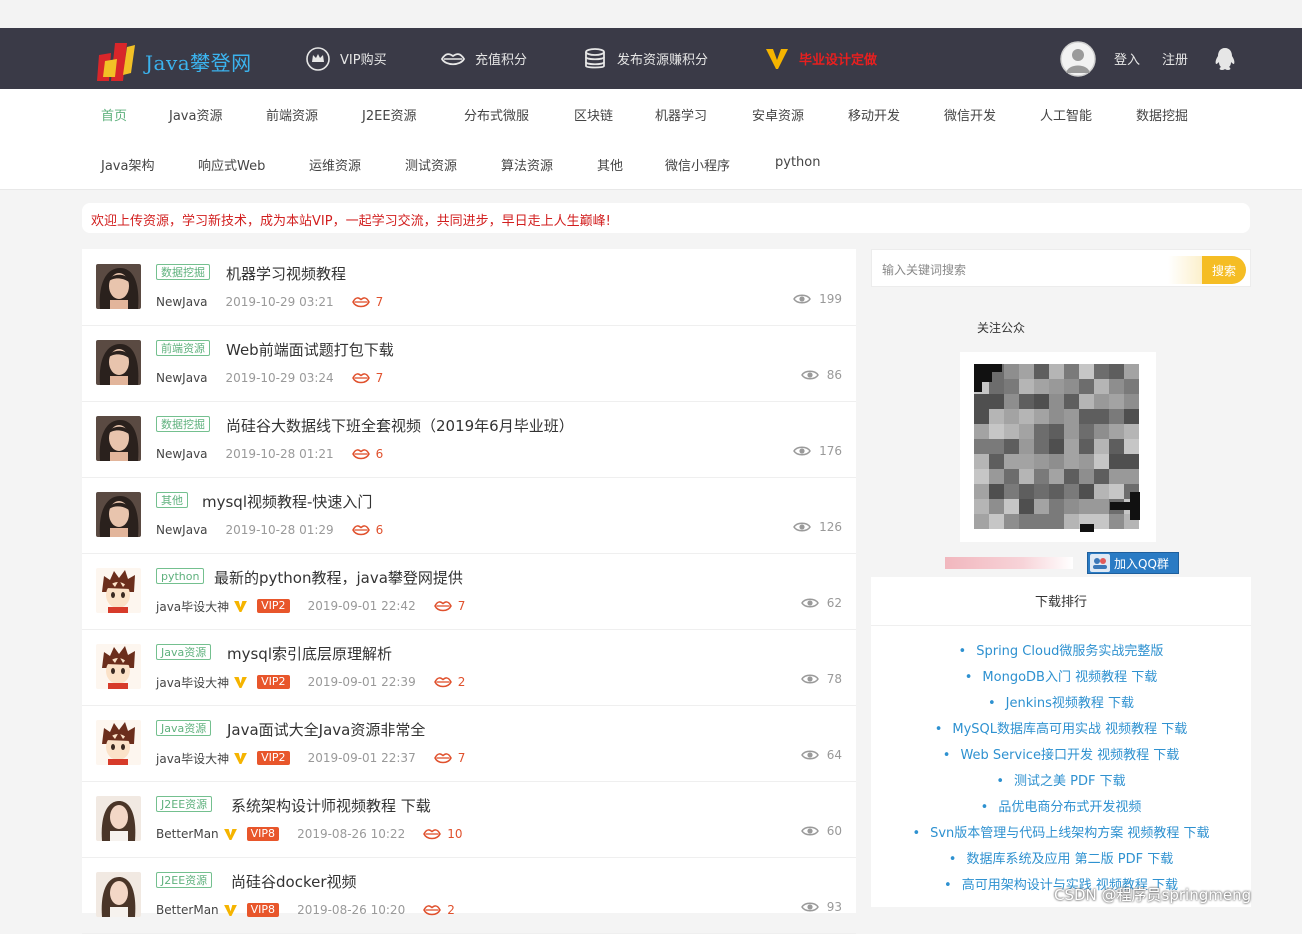  What do you see at coordinates (287, 501) in the screenshot?
I see `post-title: mysql视频教程-快速入门` at bounding box center [287, 501].